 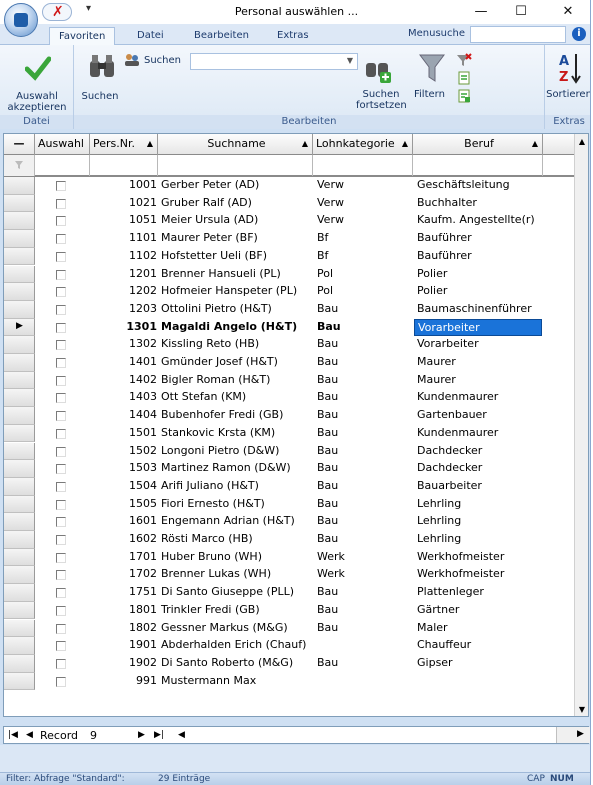 What do you see at coordinates (289, 239) in the screenshot?
I see `table-row: 1101 Maurer Peter (BF) Bf Bauführer` at bounding box center [289, 239].